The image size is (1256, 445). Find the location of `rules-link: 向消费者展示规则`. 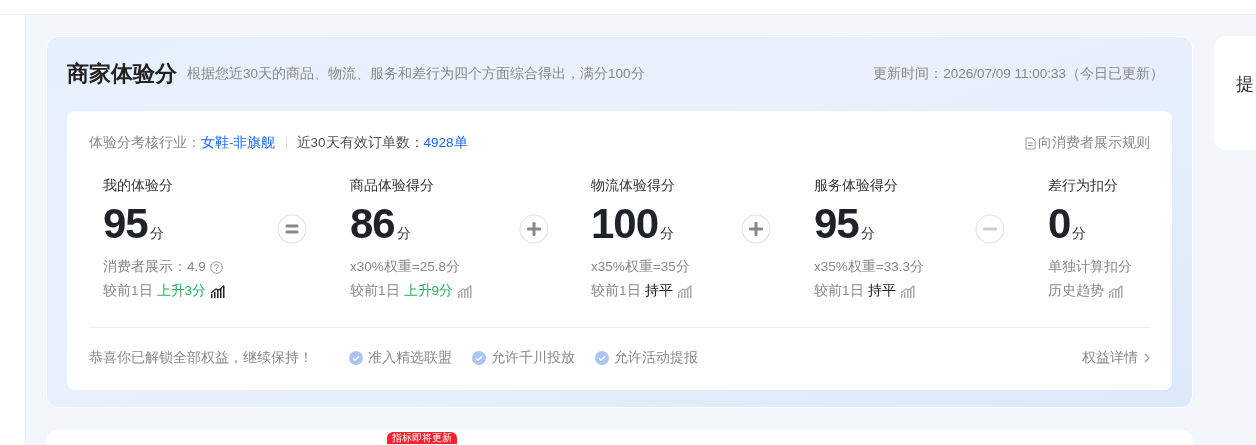

rules-link: 向消费者展示规则 is located at coordinates (1087, 143).